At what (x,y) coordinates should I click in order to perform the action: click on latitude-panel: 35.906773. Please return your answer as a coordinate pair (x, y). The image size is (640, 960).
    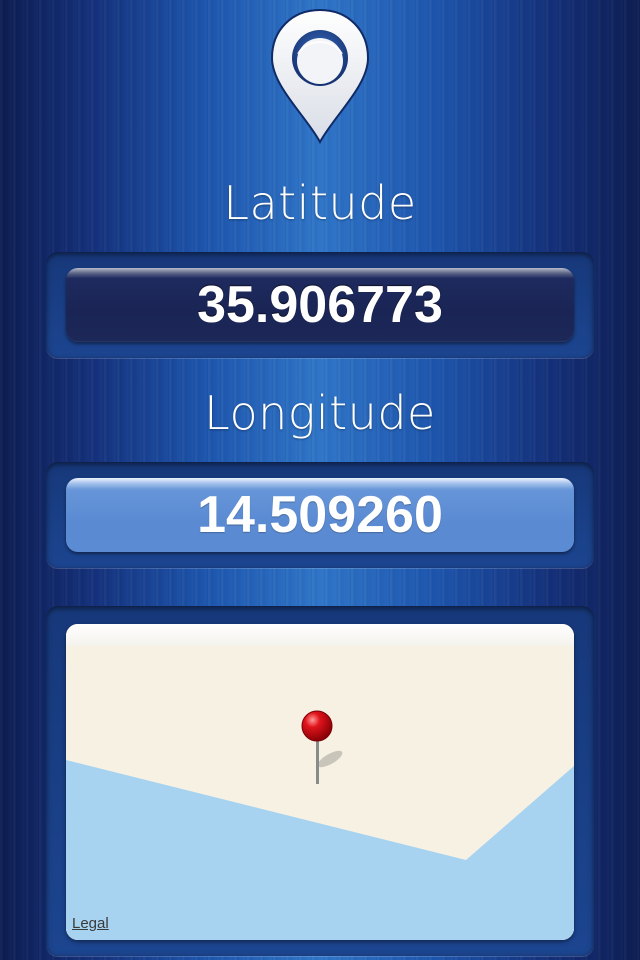
    Looking at the image, I should click on (320, 305).